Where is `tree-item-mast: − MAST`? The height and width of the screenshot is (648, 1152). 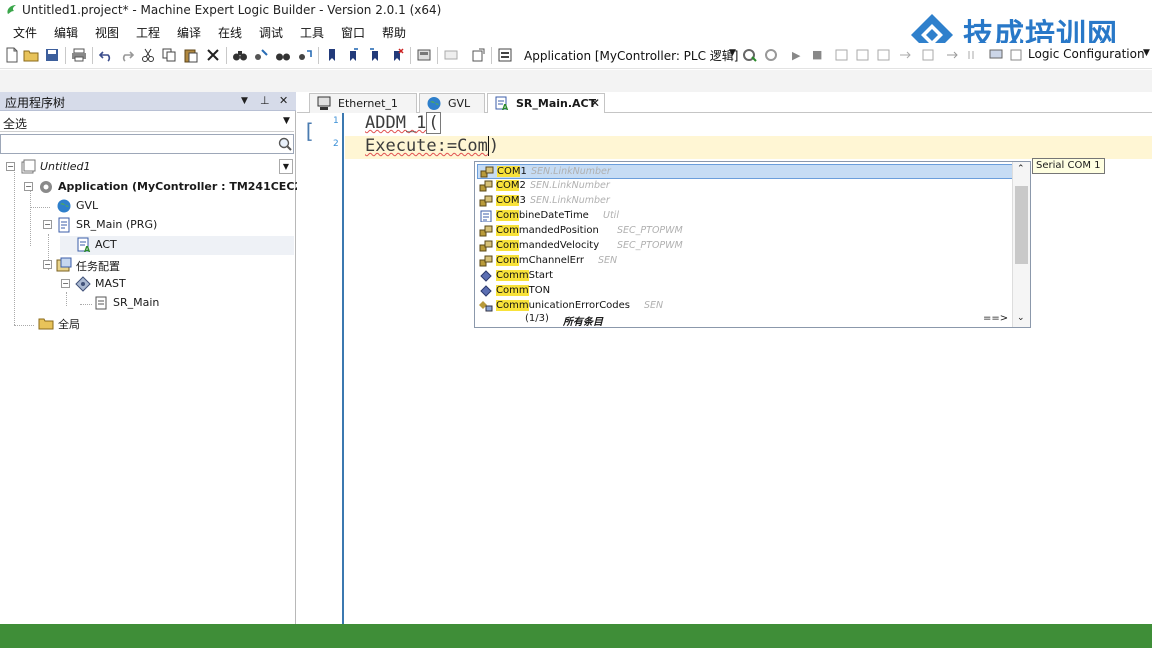 tree-item-mast: − MAST is located at coordinates (147, 284).